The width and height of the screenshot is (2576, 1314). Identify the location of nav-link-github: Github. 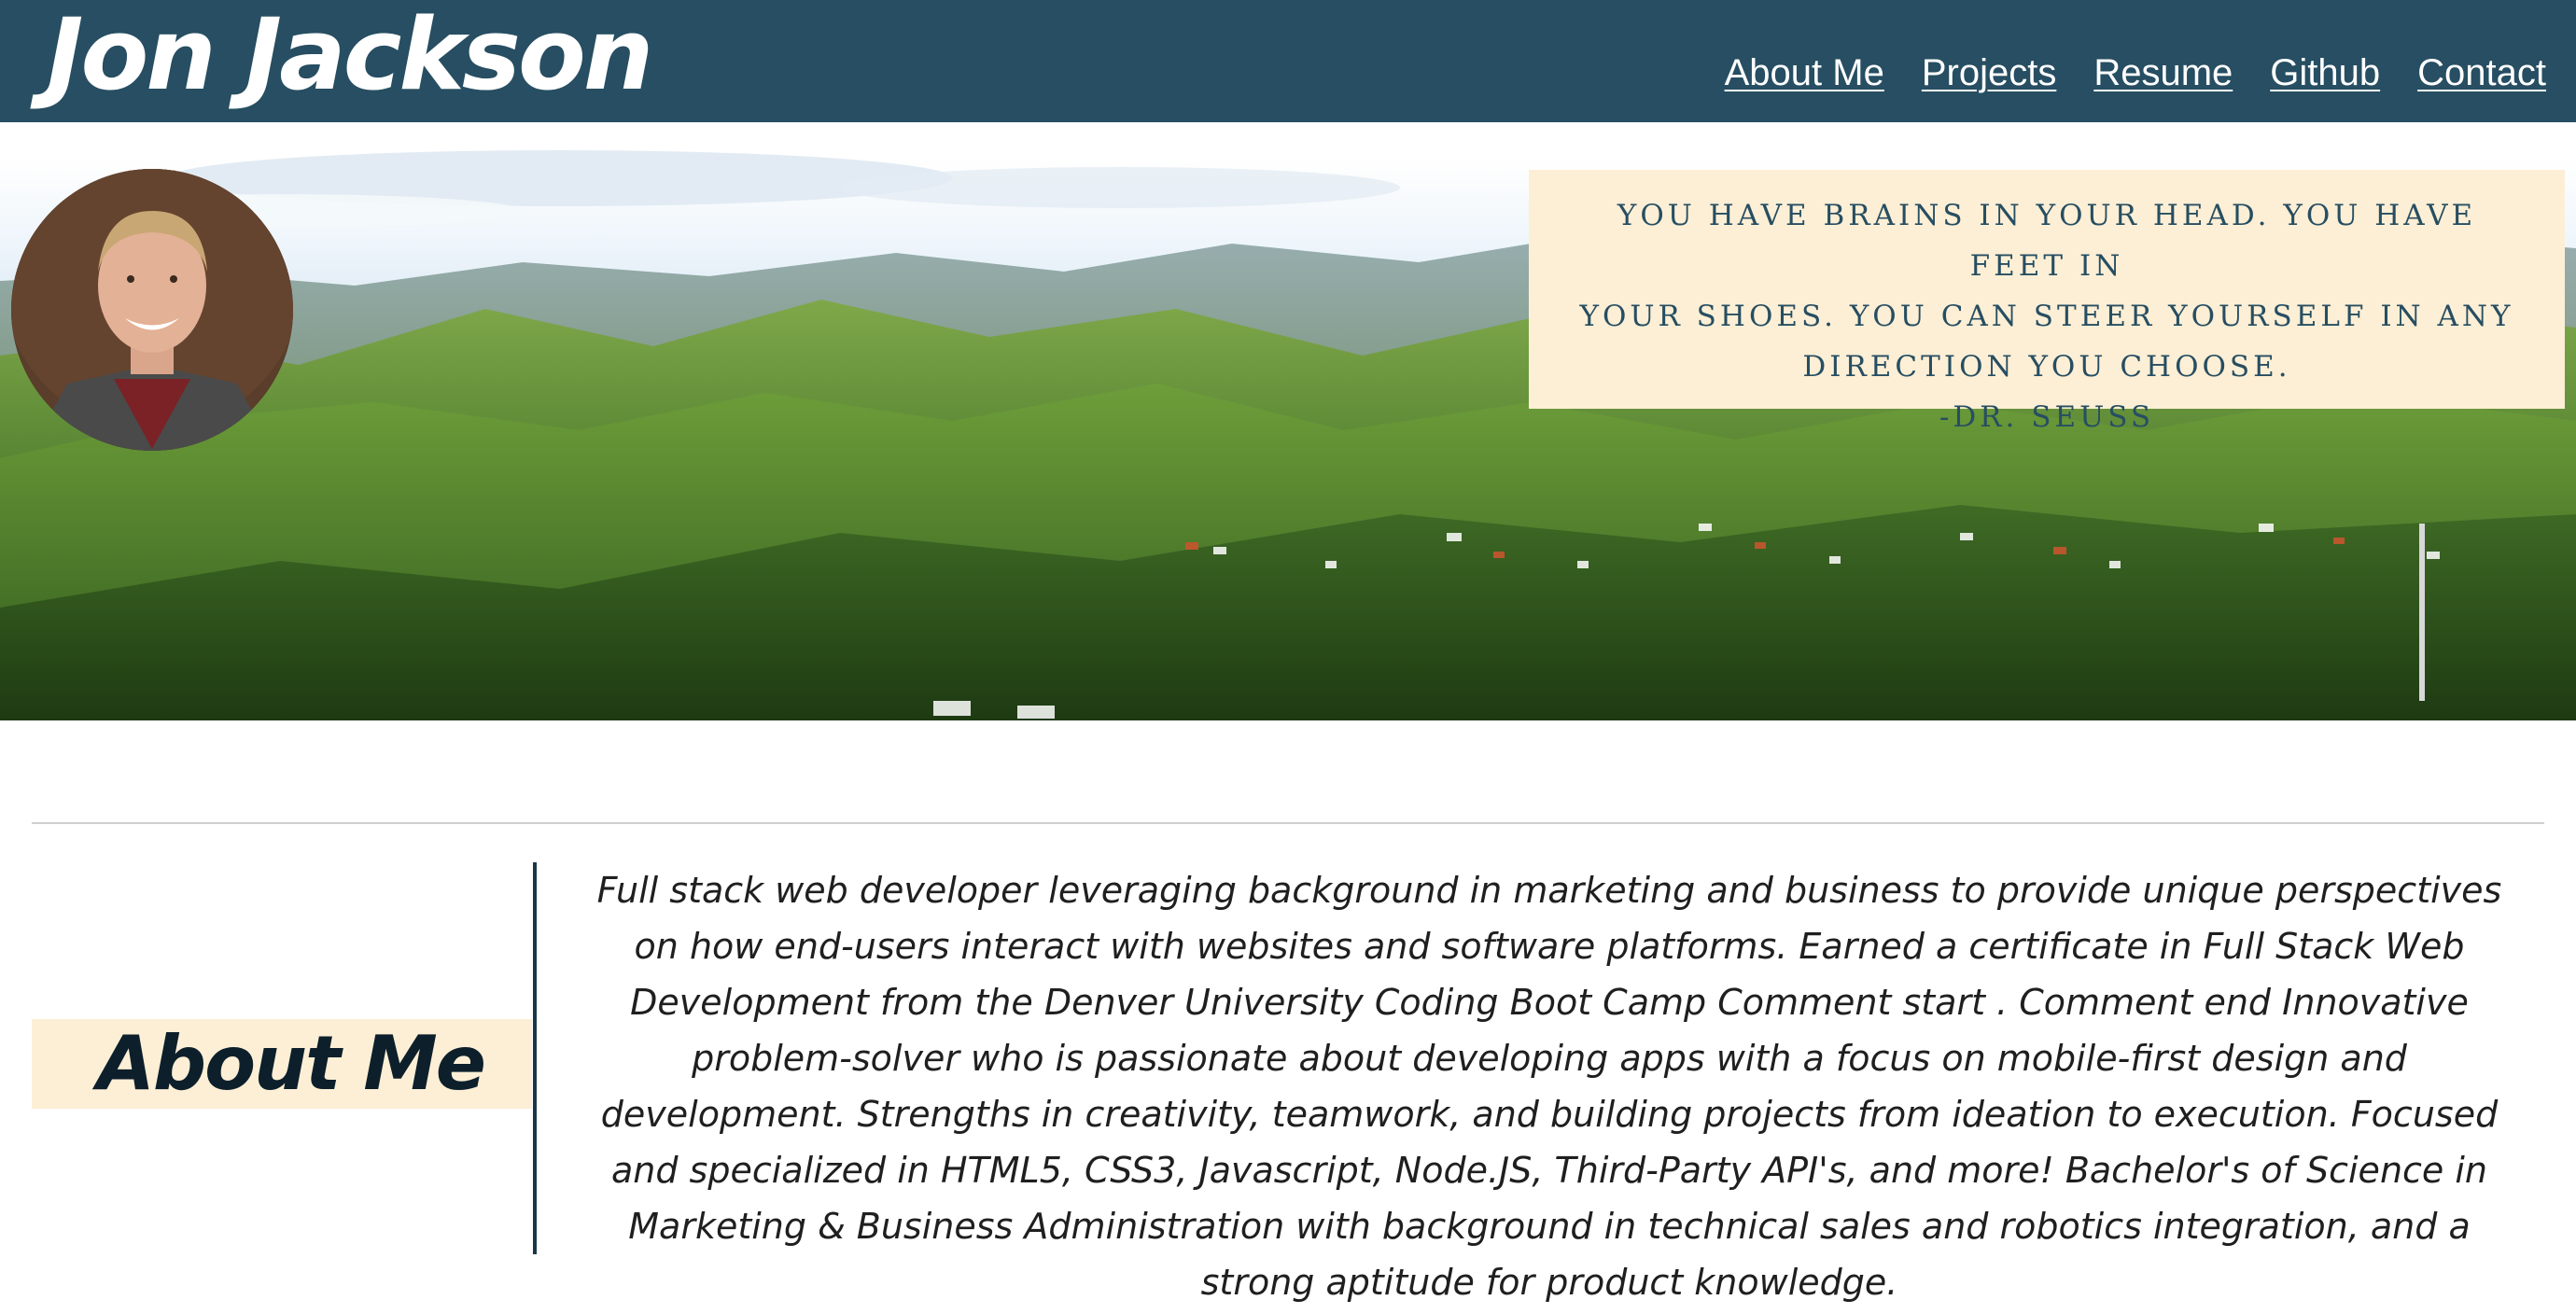
(2325, 73).